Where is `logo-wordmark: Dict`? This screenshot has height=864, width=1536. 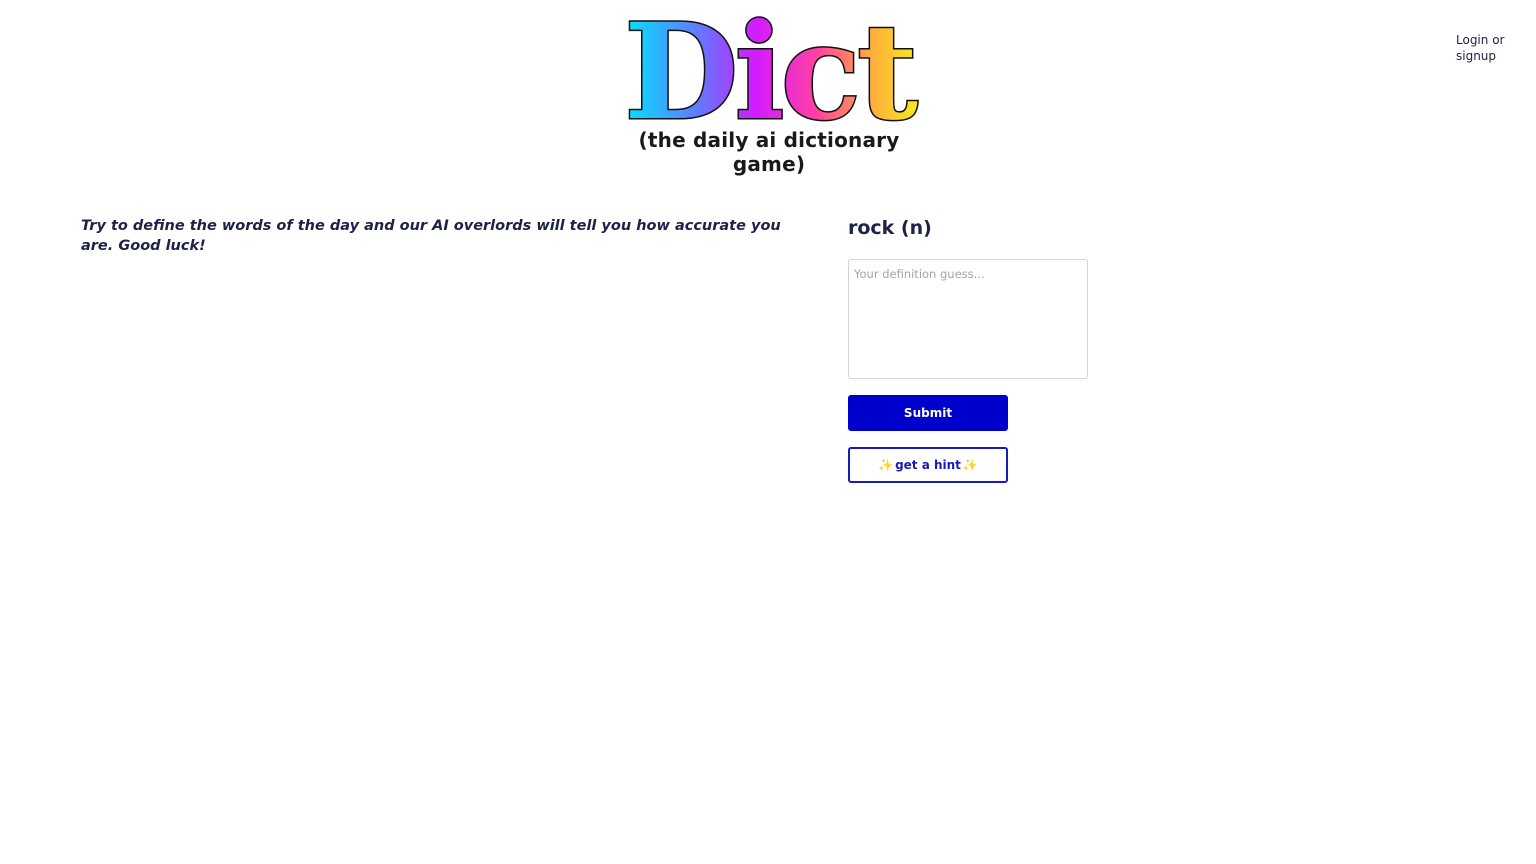
logo-wordmark: Dict is located at coordinates (771, 68).